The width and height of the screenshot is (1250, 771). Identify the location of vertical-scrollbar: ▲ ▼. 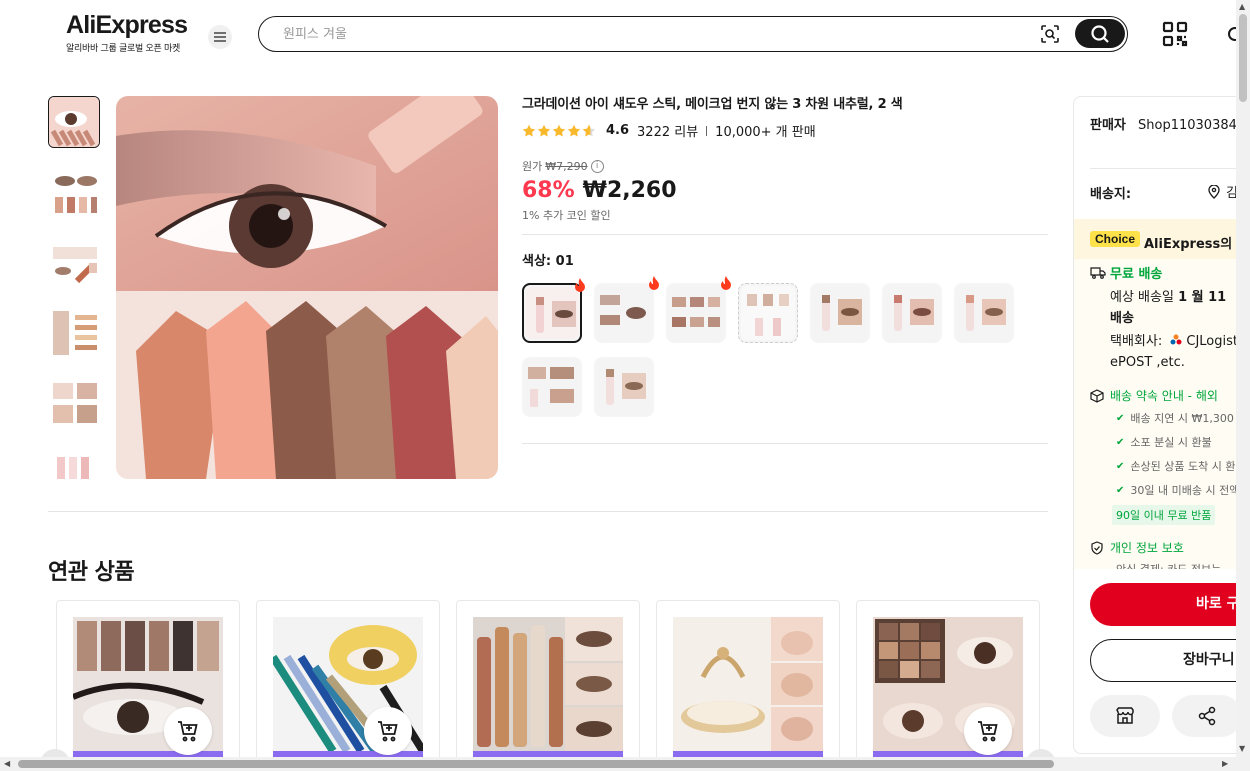
(1243, 385).